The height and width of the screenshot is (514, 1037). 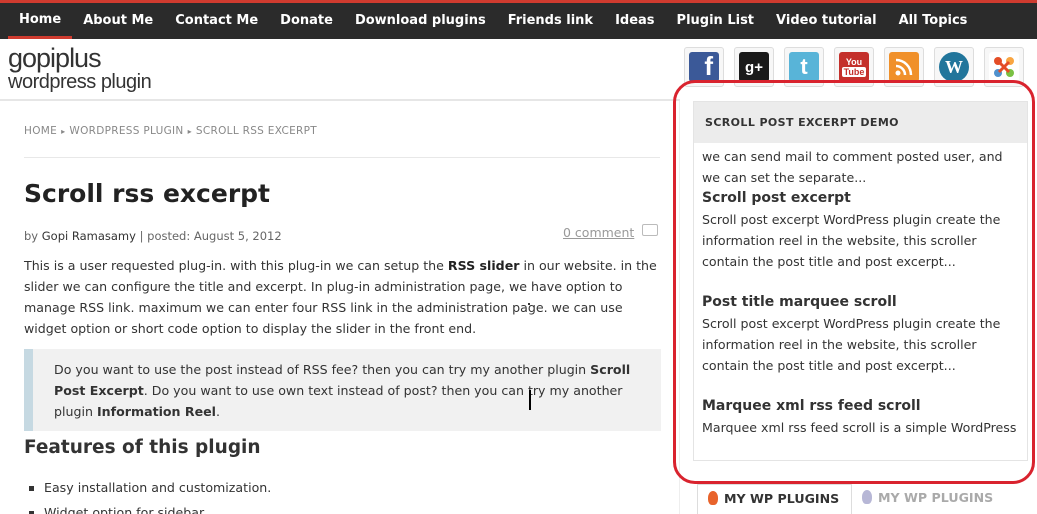 I want to click on comment-count-link: 0 comment, so click(x=598, y=232).